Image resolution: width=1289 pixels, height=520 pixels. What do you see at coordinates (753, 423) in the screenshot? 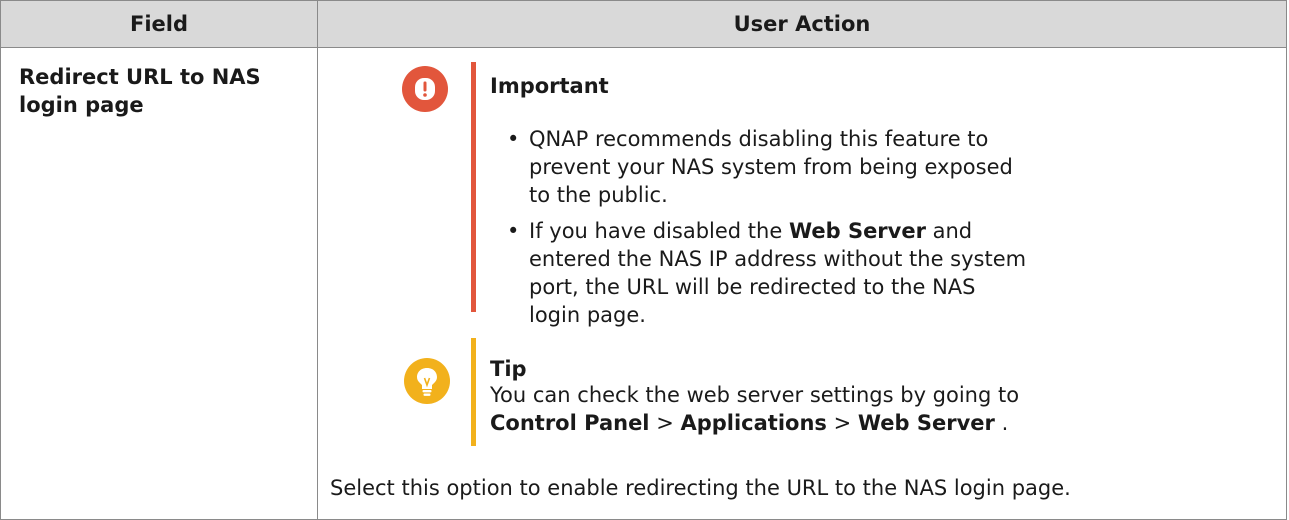
I see `path-applications: Applications` at bounding box center [753, 423].